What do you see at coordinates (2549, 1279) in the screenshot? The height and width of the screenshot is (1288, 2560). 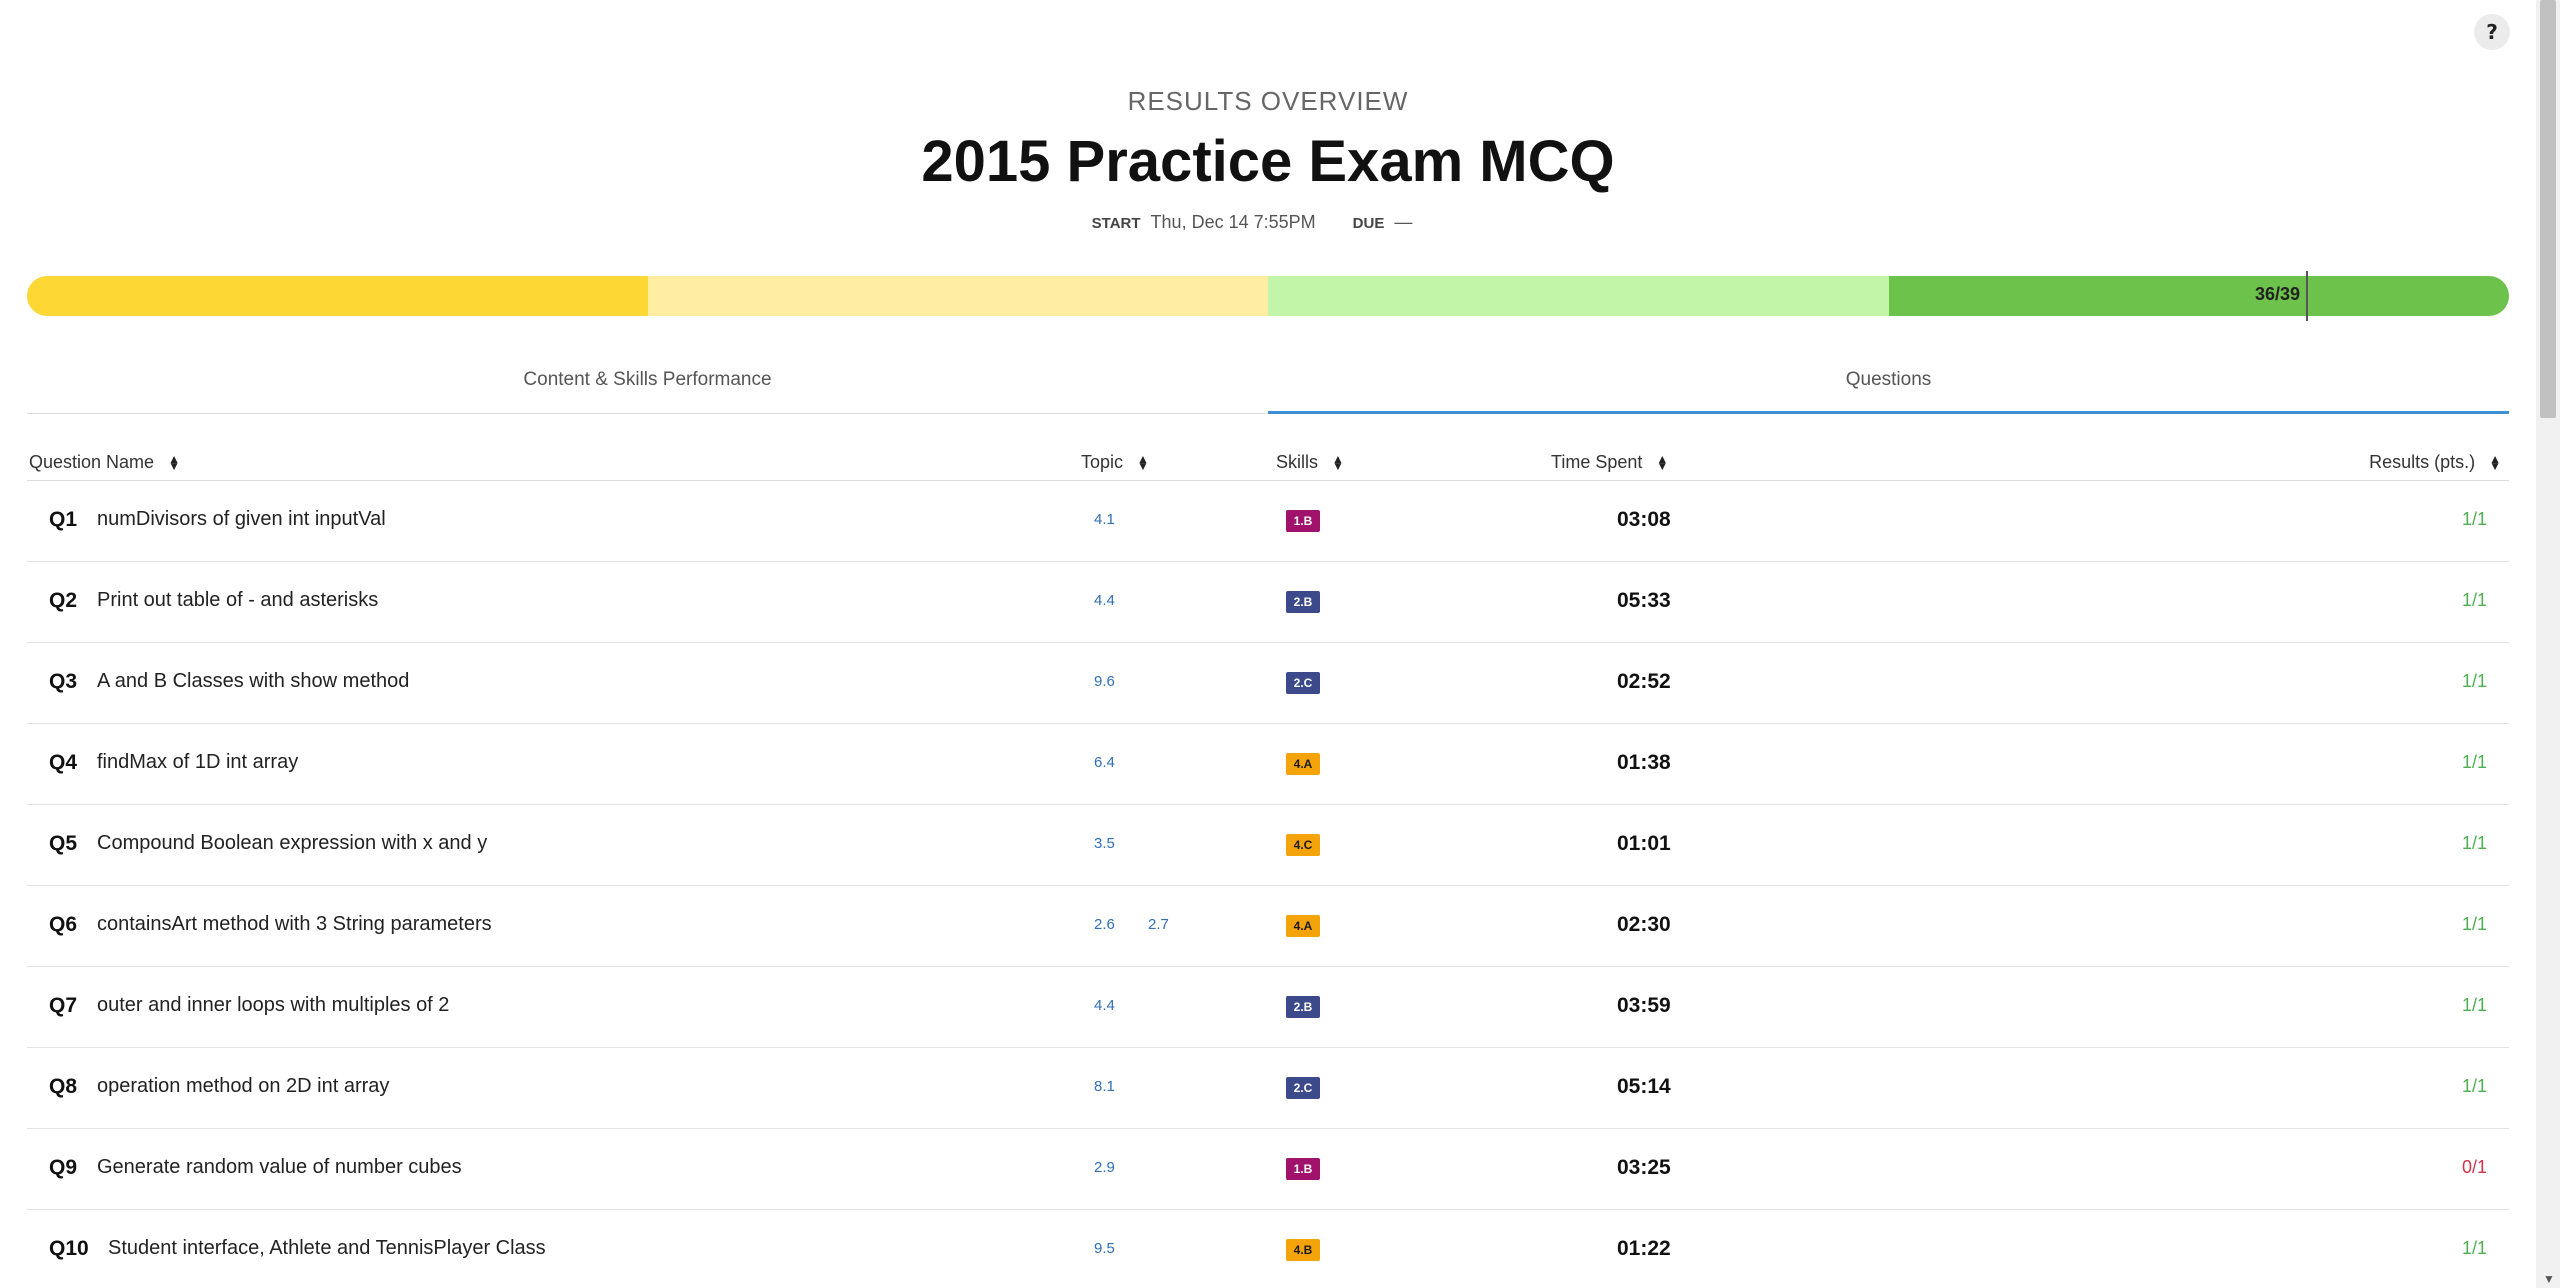 I see `scroll-down-arrow-icon: ▼` at bounding box center [2549, 1279].